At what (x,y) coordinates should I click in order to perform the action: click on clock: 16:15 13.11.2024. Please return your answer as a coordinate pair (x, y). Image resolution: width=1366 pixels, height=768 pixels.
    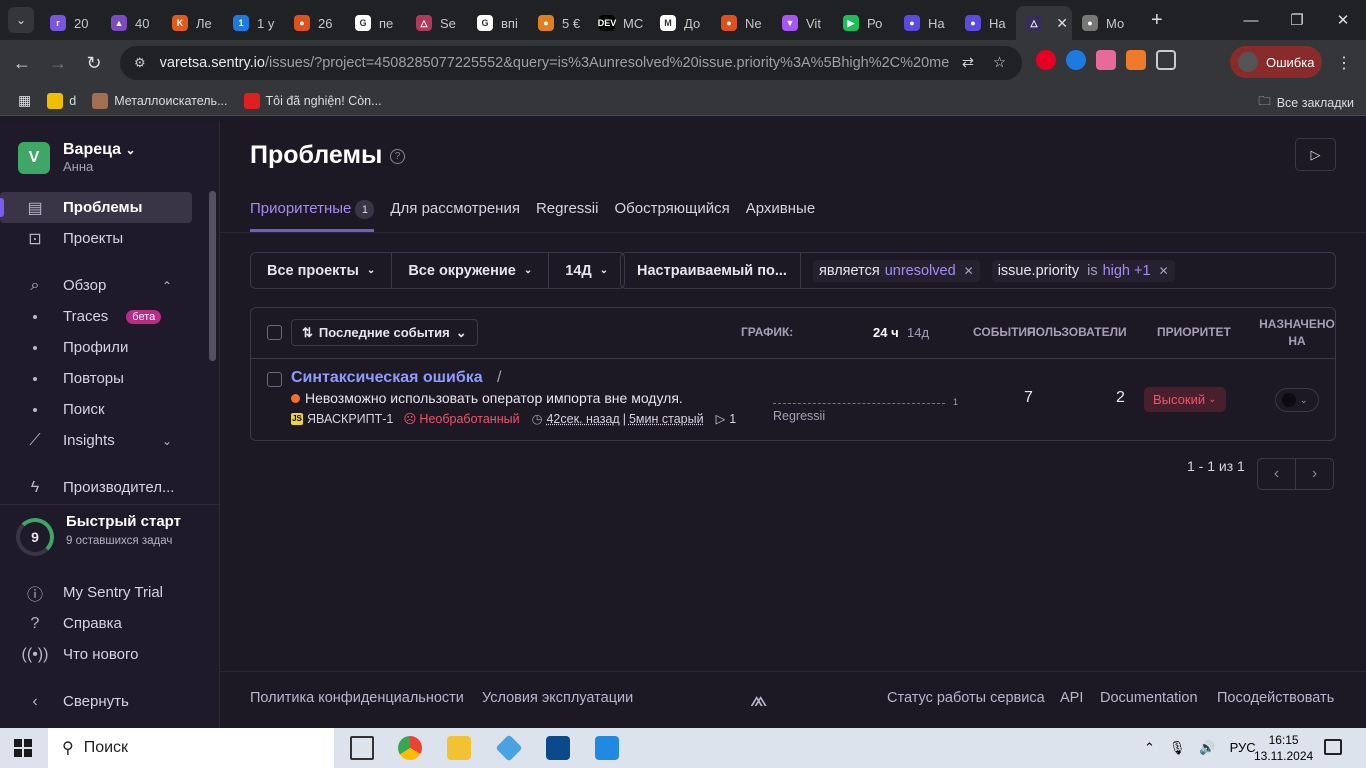
    Looking at the image, I should click on (1283, 748).